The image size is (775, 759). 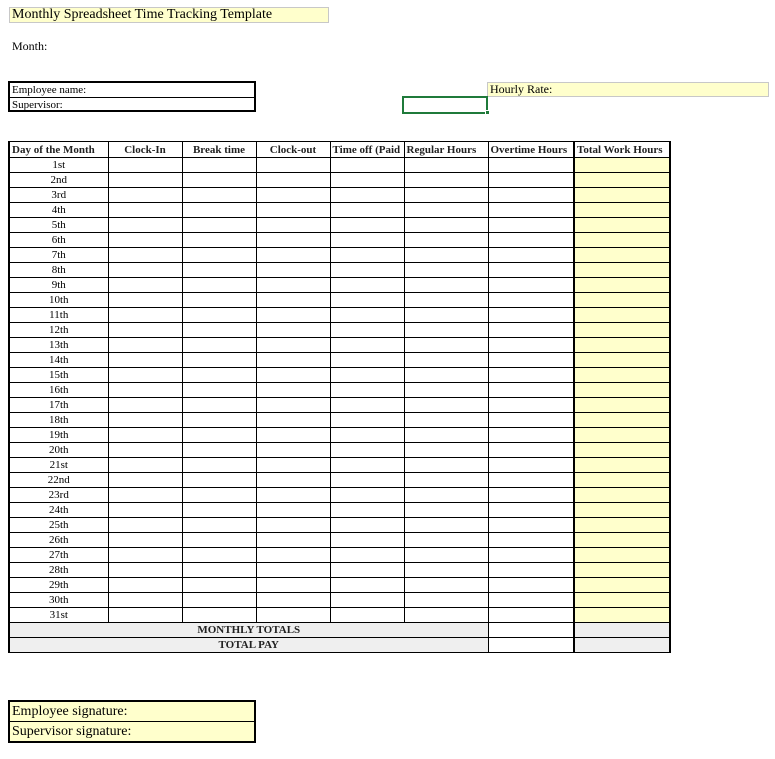 What do you see at coordinates (58, 360) in the screenshot?
I see `day-cell: 14th` at bounding box center [58, 360].